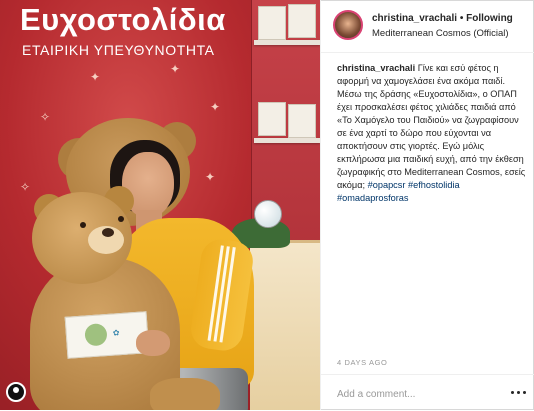  Describe the element at coordinates (412, 394) in the screenshot. I see `comment-input` at that location.